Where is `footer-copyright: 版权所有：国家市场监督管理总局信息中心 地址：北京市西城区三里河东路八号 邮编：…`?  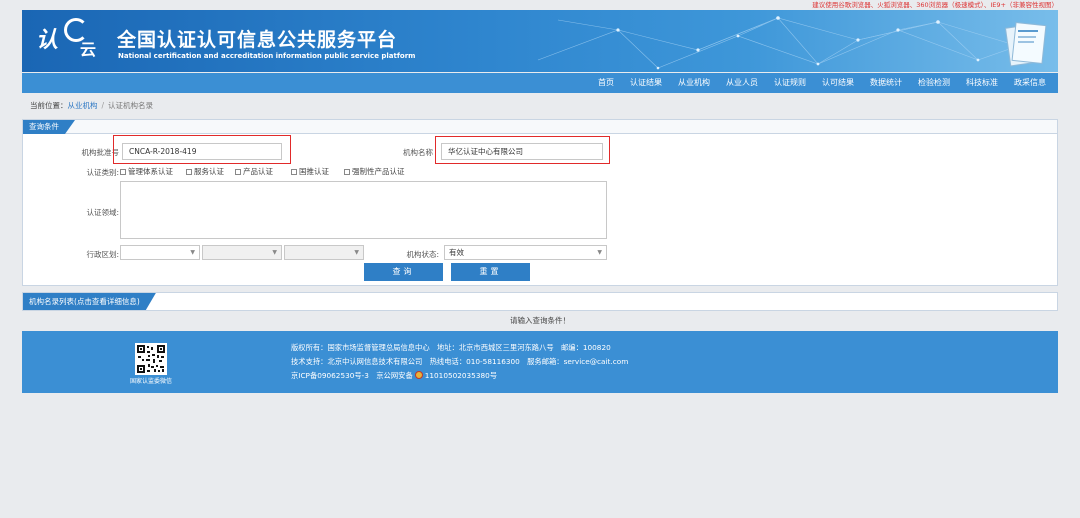 footer-copyright: 版权所有：国家市场监督管理总局信息中心 地址：北京市西城区三里河东路八号 邮编：… is located at coordinates (451, 347).